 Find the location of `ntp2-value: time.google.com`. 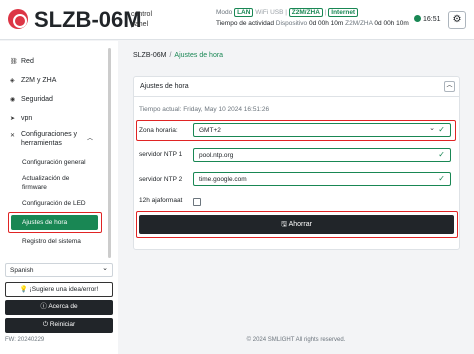

ntp2-value: time.google.com is located at coordinates (223, 179).